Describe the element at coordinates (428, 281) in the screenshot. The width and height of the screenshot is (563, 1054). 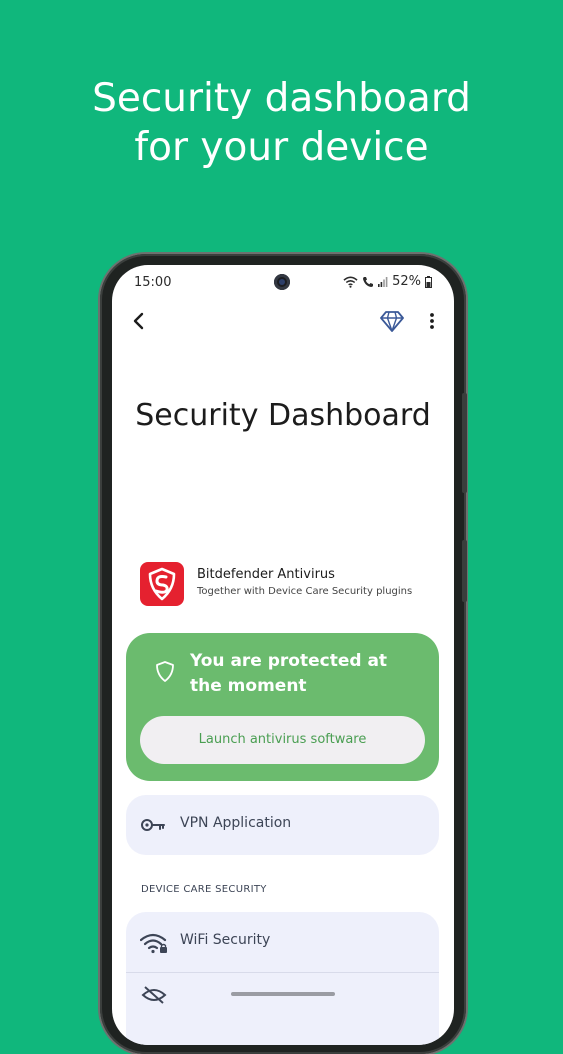
I see `battery-icon` at that location.